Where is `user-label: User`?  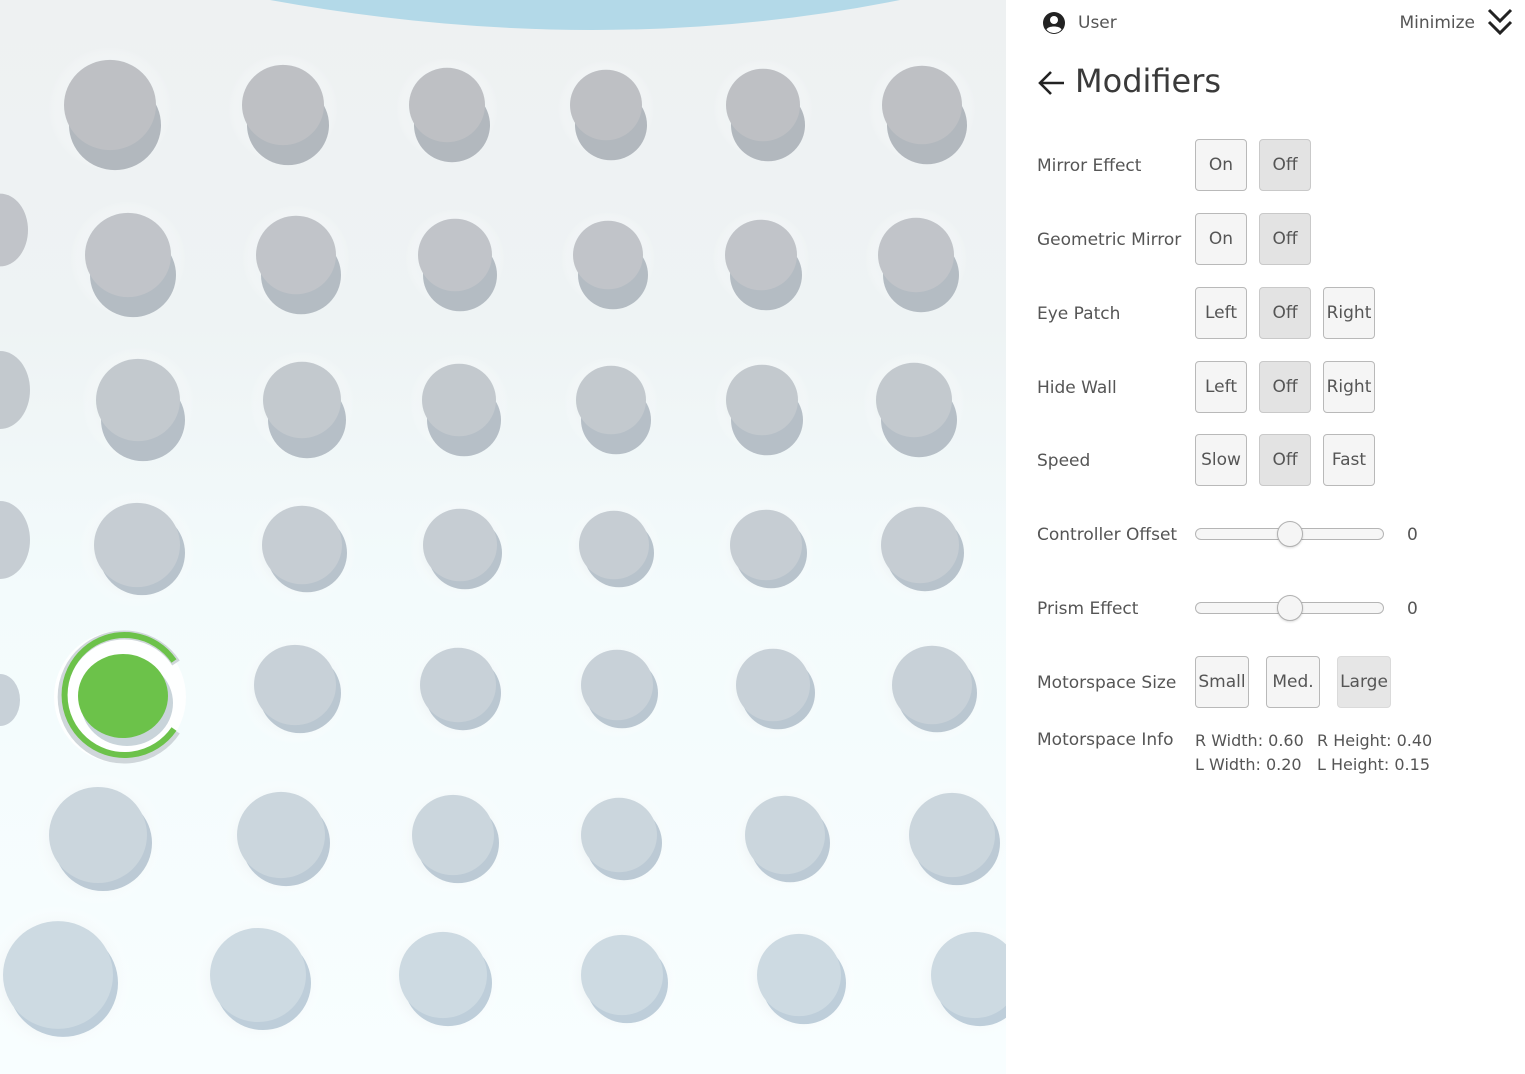 user-label: User is located at coordinates (1097, 23).